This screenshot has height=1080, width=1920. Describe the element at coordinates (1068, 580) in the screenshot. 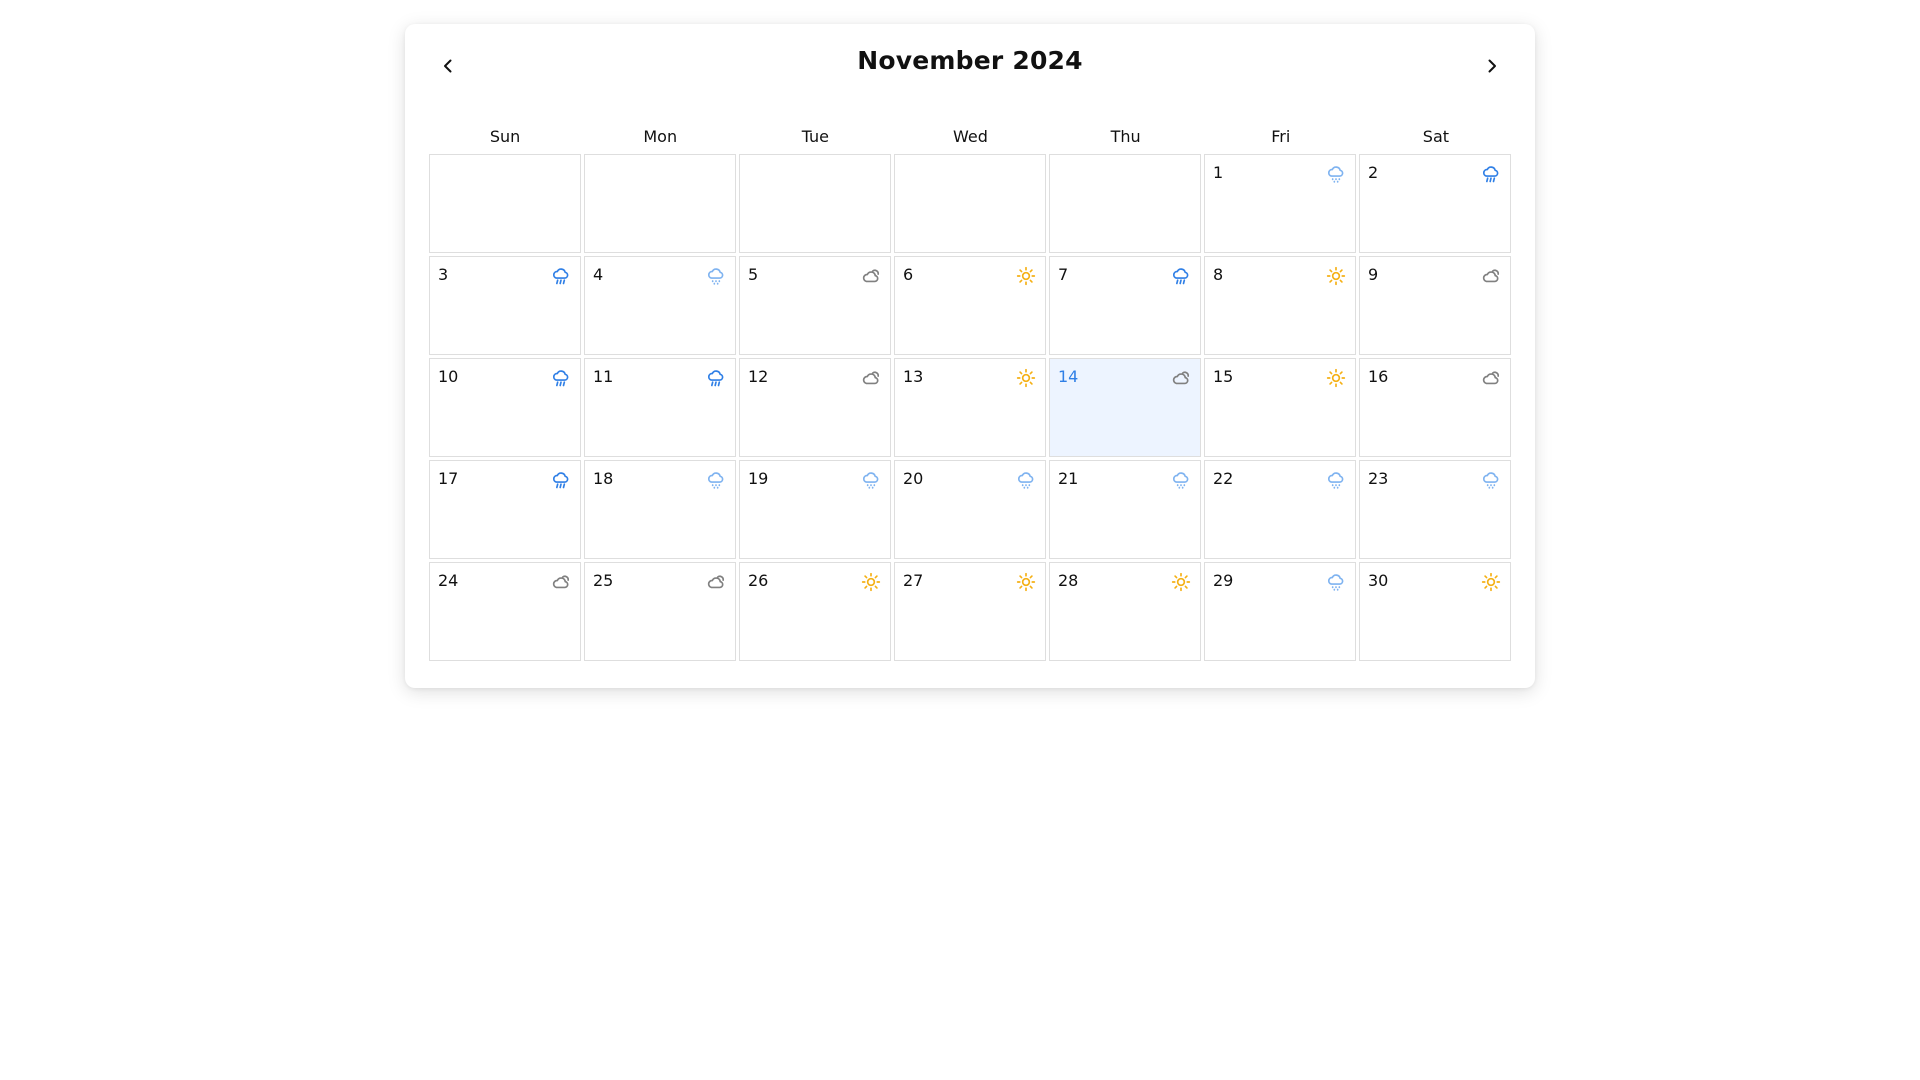

I see `day-number: 28` at that location.